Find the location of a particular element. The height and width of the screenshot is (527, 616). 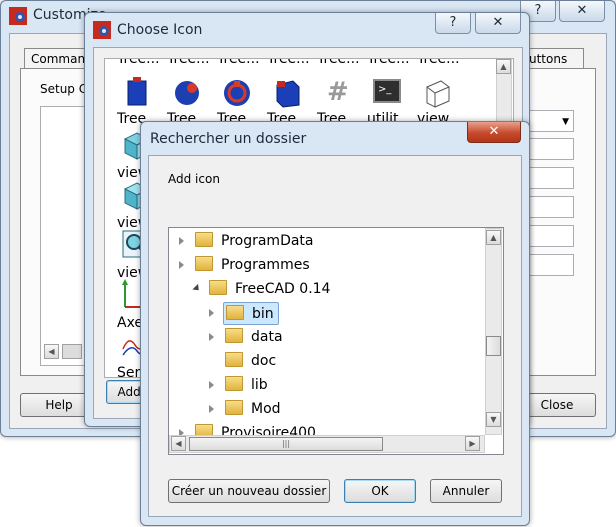

browse-instruction: Add icon is located at coordinates (194, 179).